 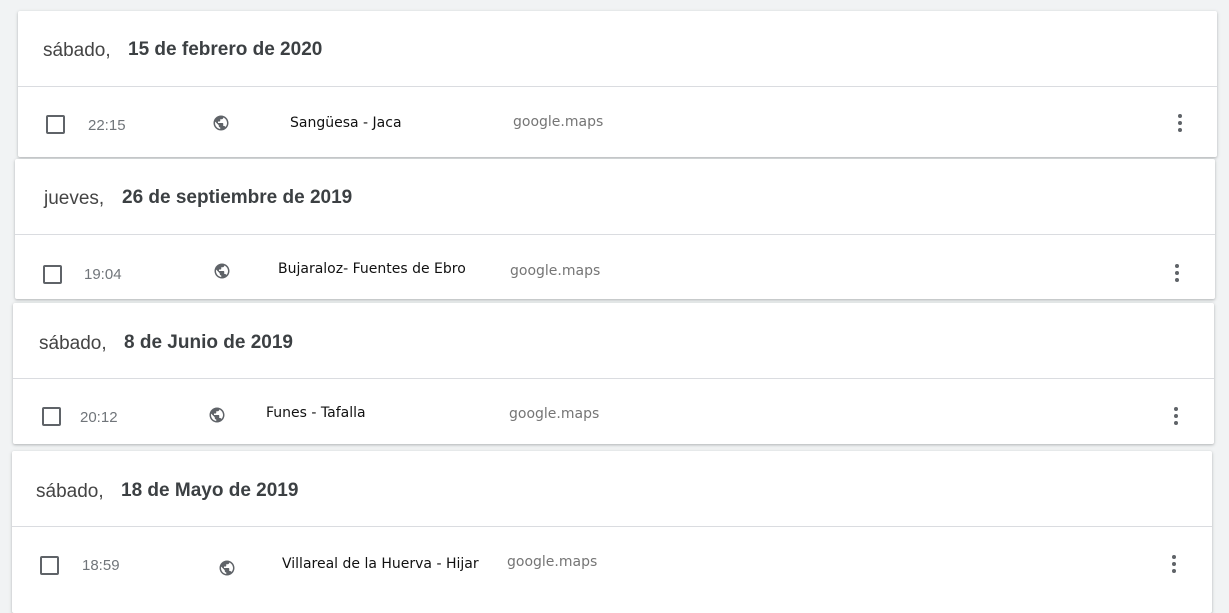 I want to click on entry-title-link: Bujaraloz- Fuentes de Ebro, so click(x=372, y=269).